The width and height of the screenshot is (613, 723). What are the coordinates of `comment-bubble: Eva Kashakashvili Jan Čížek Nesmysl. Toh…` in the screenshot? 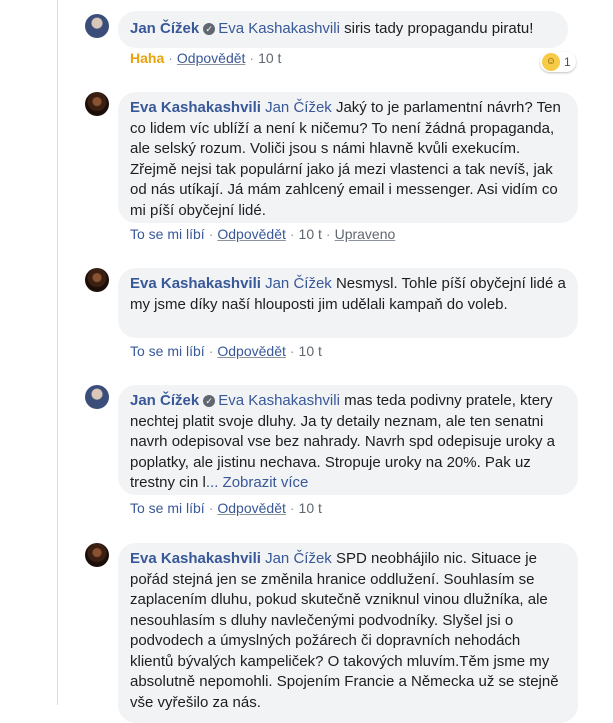 It's located at (348, 303).